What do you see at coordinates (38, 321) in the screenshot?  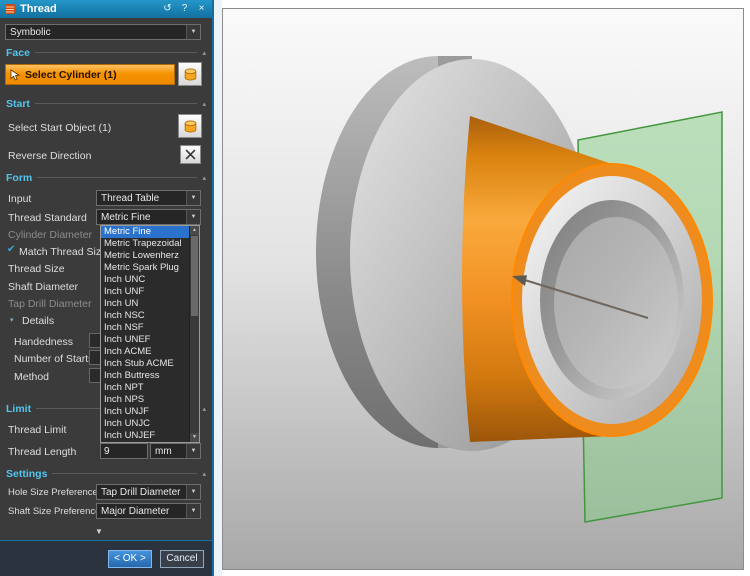 I see `details-toggle: Details` at bounding box center [38, 321].